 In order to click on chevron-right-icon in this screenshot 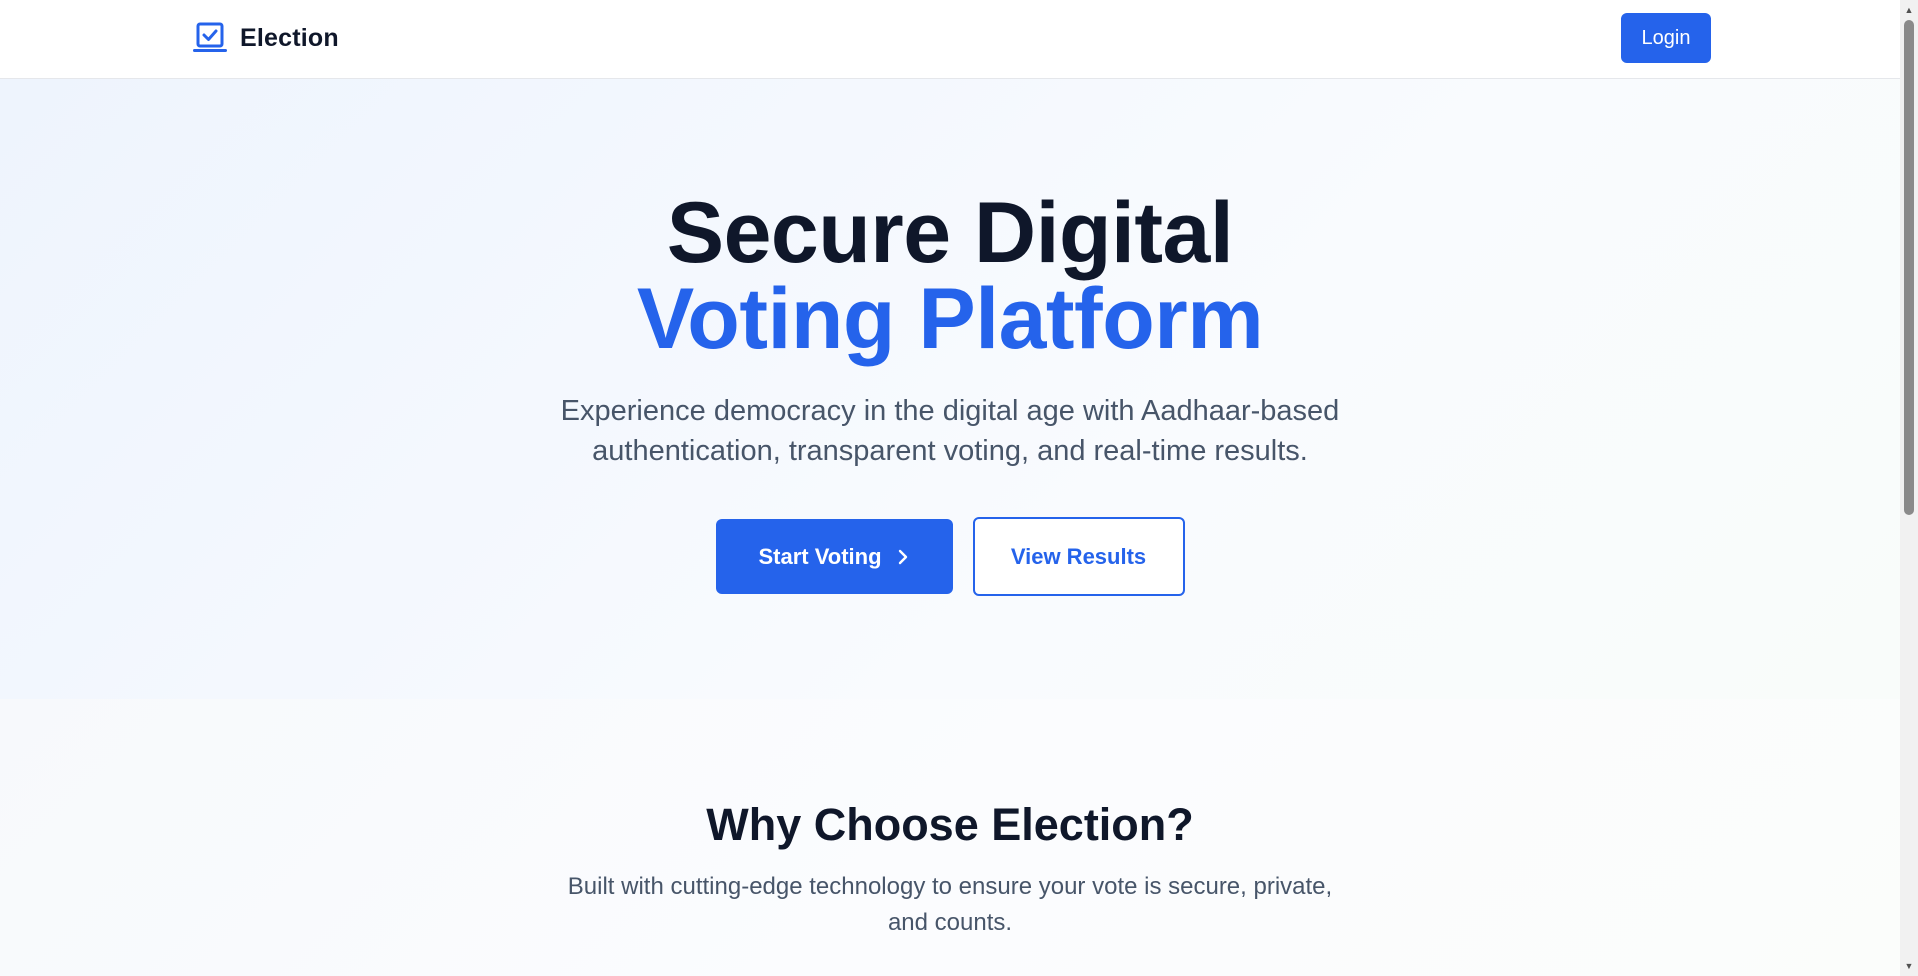, I will do `click(902, 556)`.